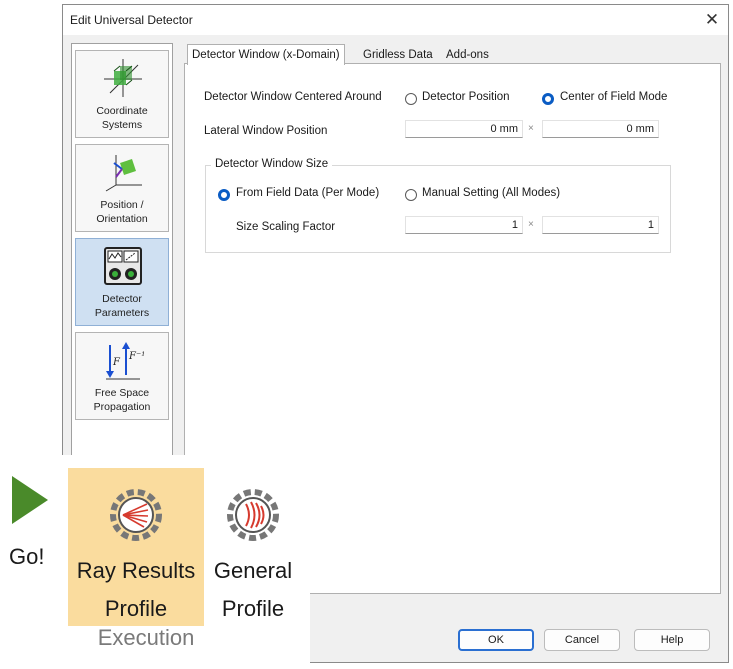  I want to click on go-play-icon, so click(30, 500).